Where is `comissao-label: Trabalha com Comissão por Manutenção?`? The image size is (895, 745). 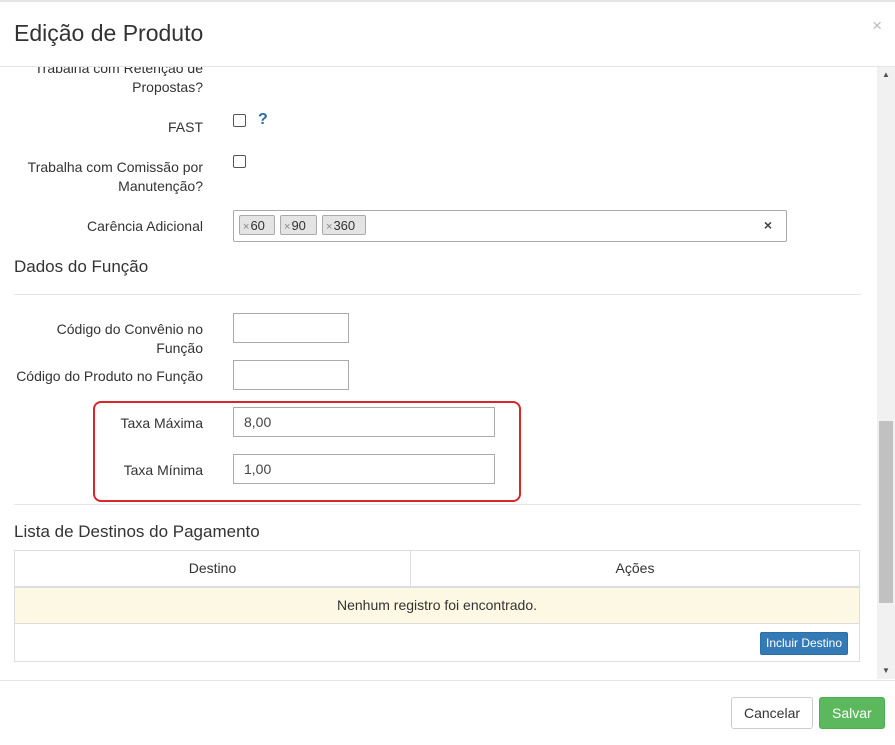
comissao-label: Trabalha com Comissão por Manutenção? is located at coordinates (111, 177).